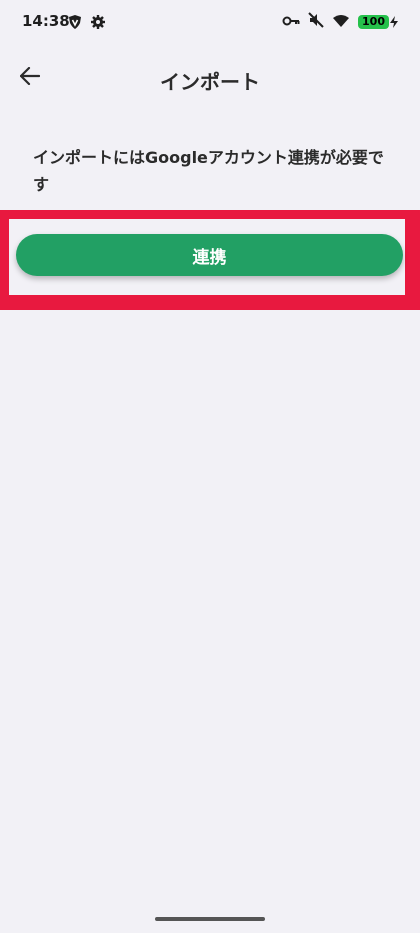 This screenshot has height=933, width=420. I want to click on status-time: 14:38, so click(46, 21).